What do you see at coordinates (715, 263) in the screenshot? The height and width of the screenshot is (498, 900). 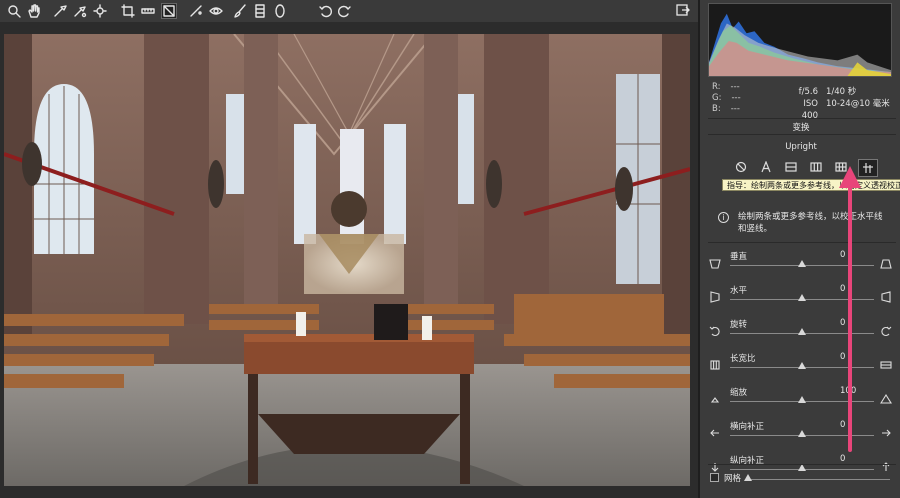 I see `vertical-left-icon` at bounding box center [715, 263].